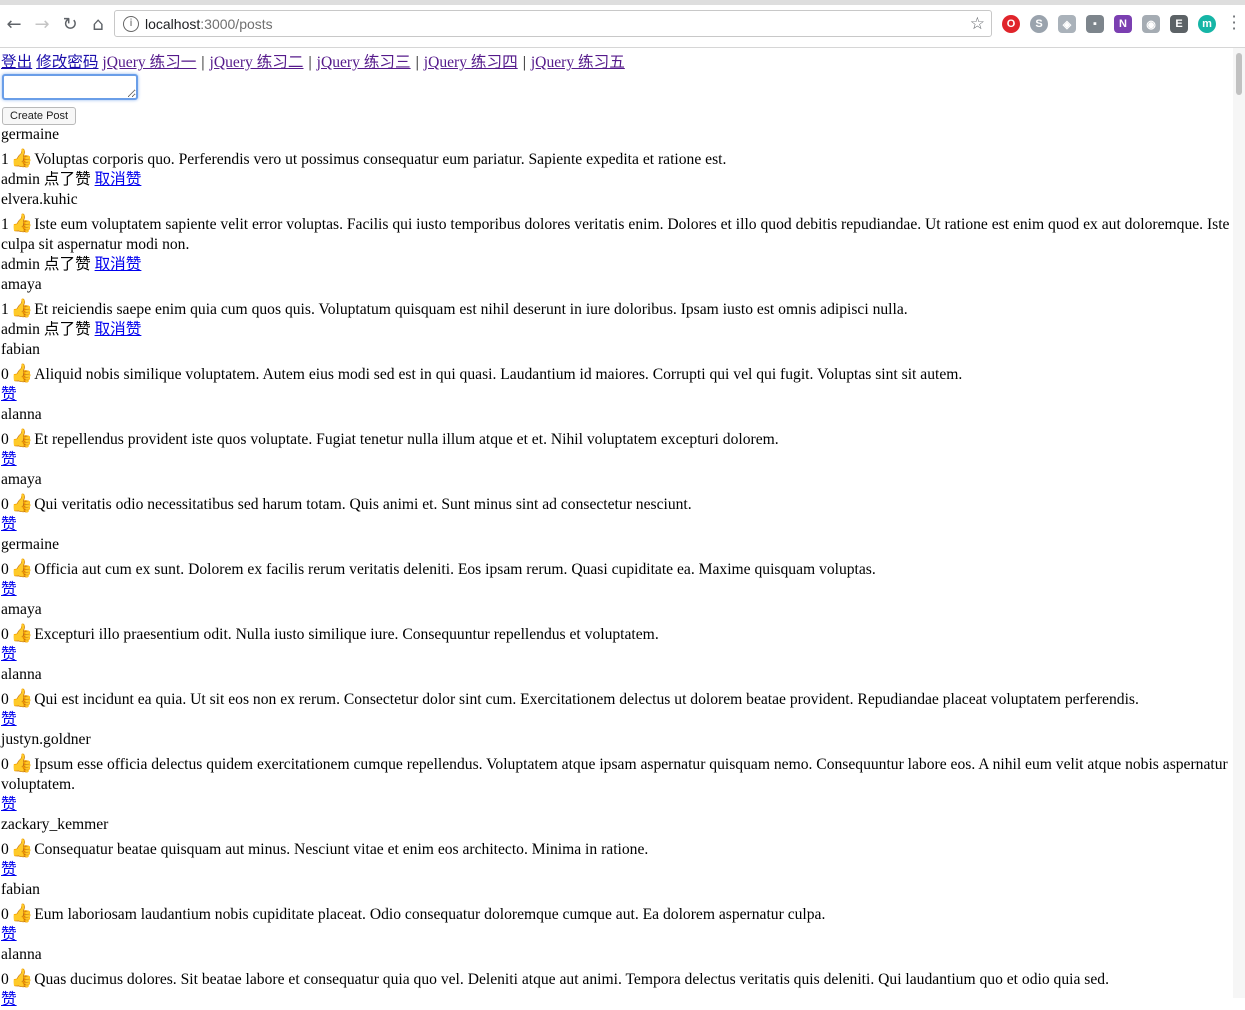  I want to click on post-textarea, so click(70, 87).